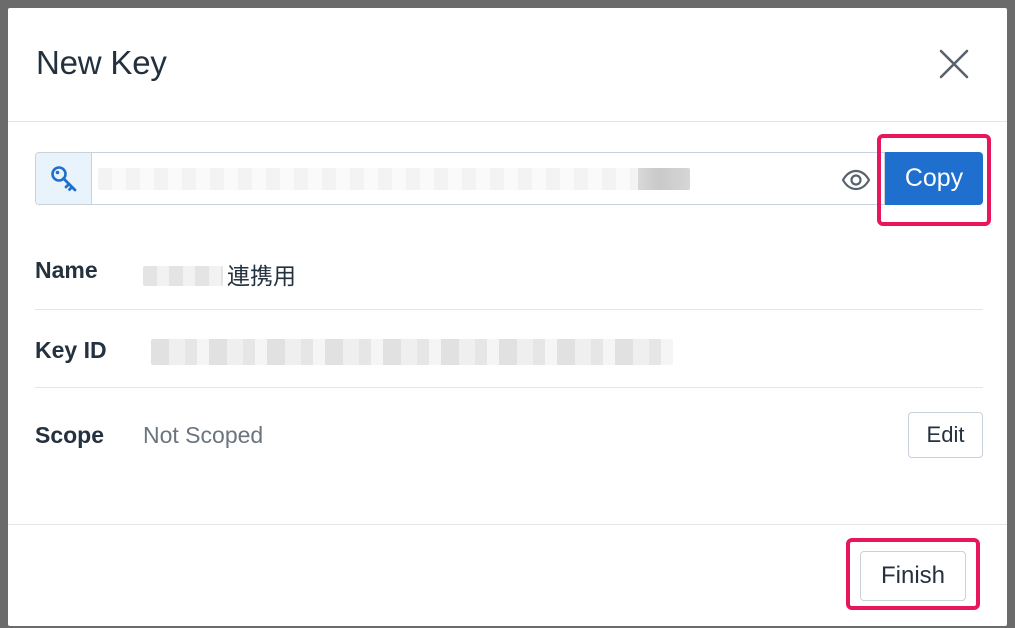 The image size is (1015, 628). Describe the element at coordinates (509, 273) in the screenshot. I see `name-row: Name 連携用` at that location.